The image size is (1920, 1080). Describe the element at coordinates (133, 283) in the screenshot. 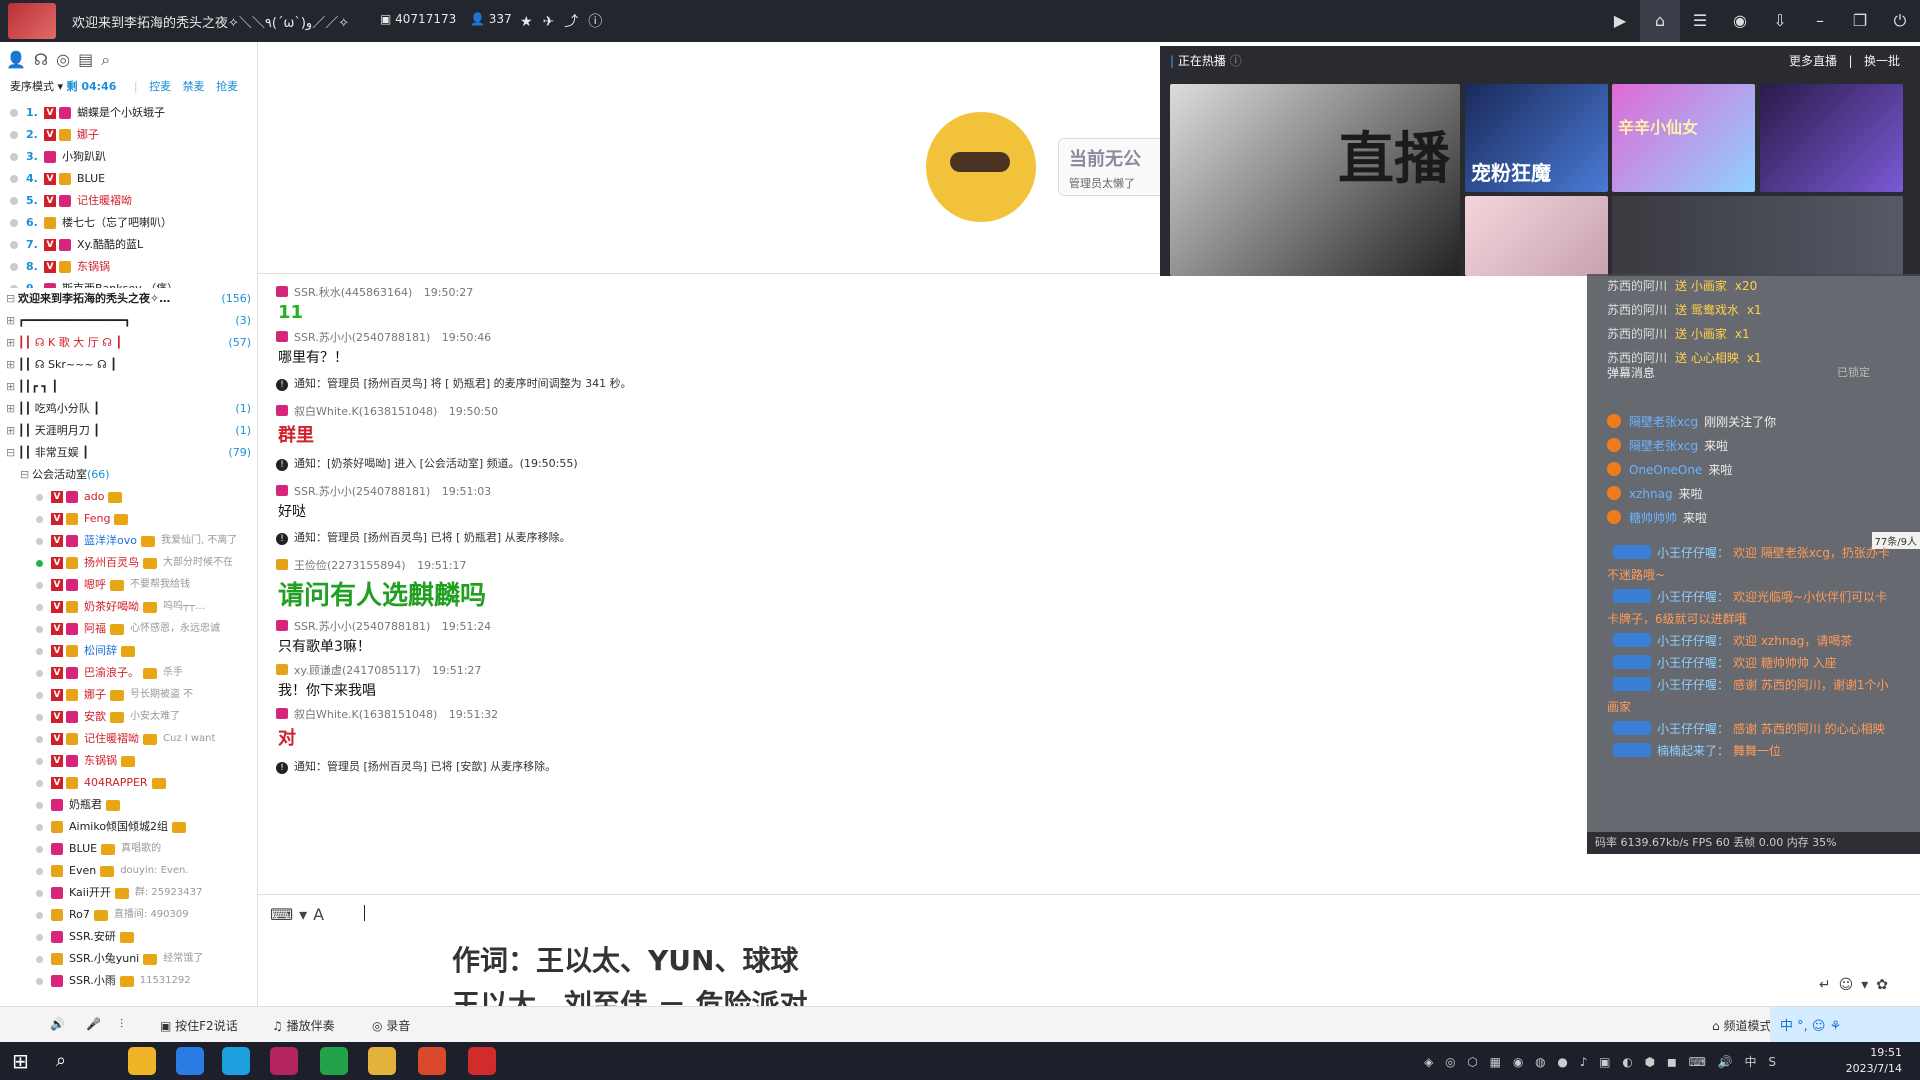

I see `queue-item: 9. 斯克西Banksey （痛）` at that location.